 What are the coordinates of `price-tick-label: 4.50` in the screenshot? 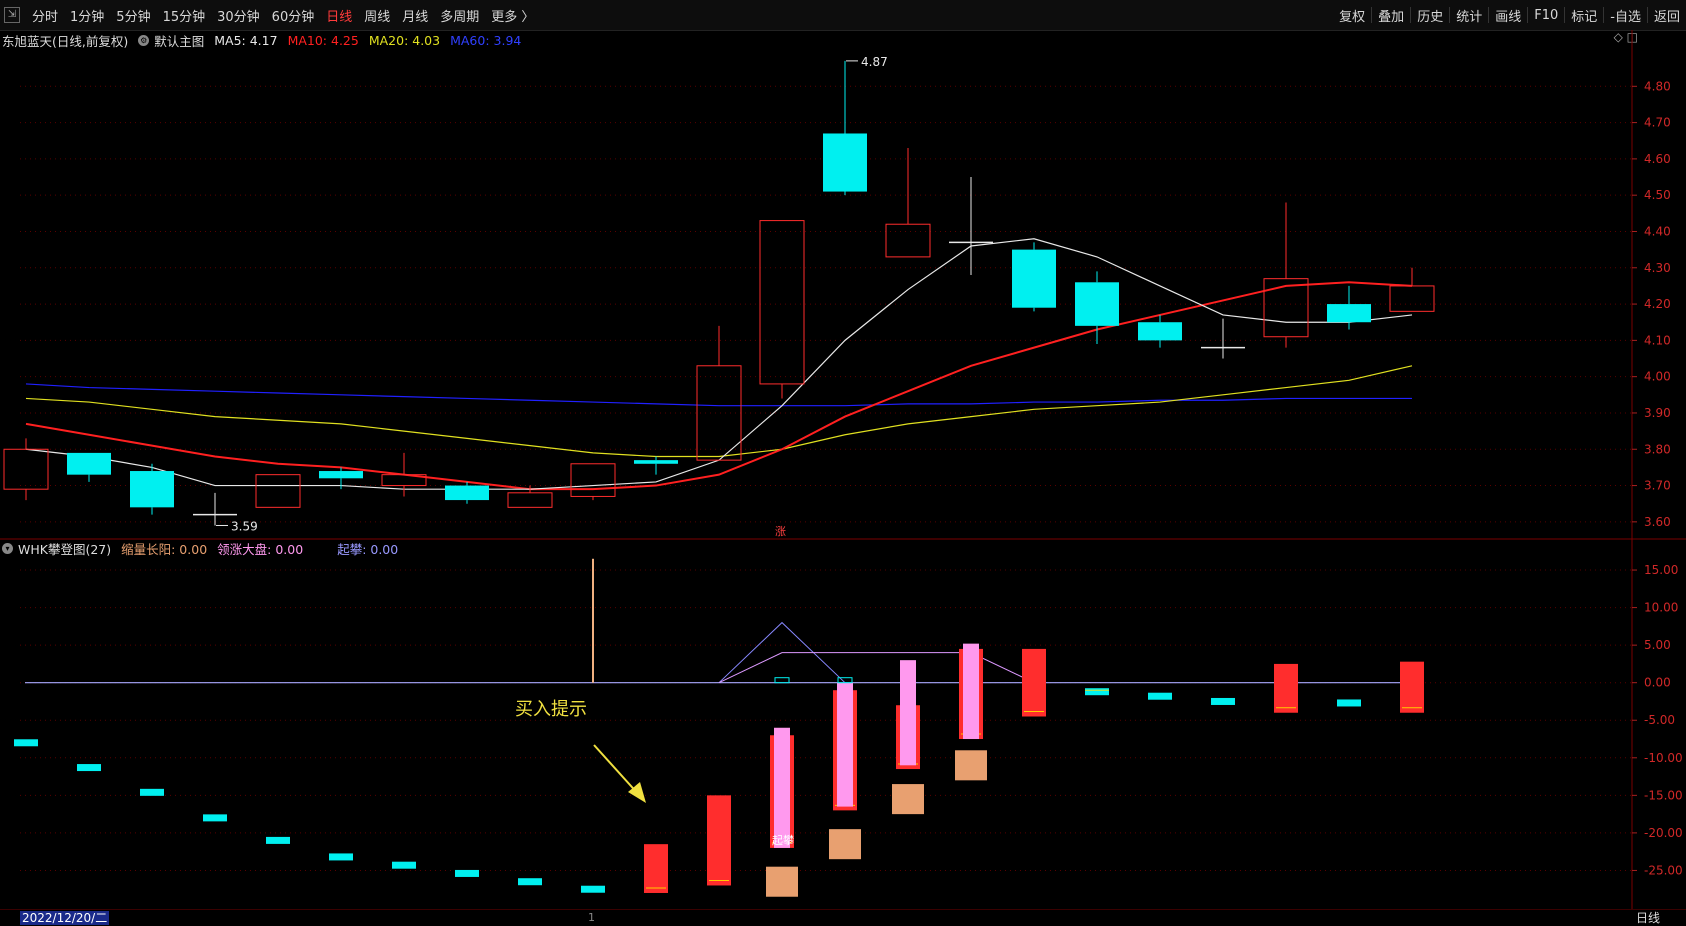 It's located at (1657, 195).